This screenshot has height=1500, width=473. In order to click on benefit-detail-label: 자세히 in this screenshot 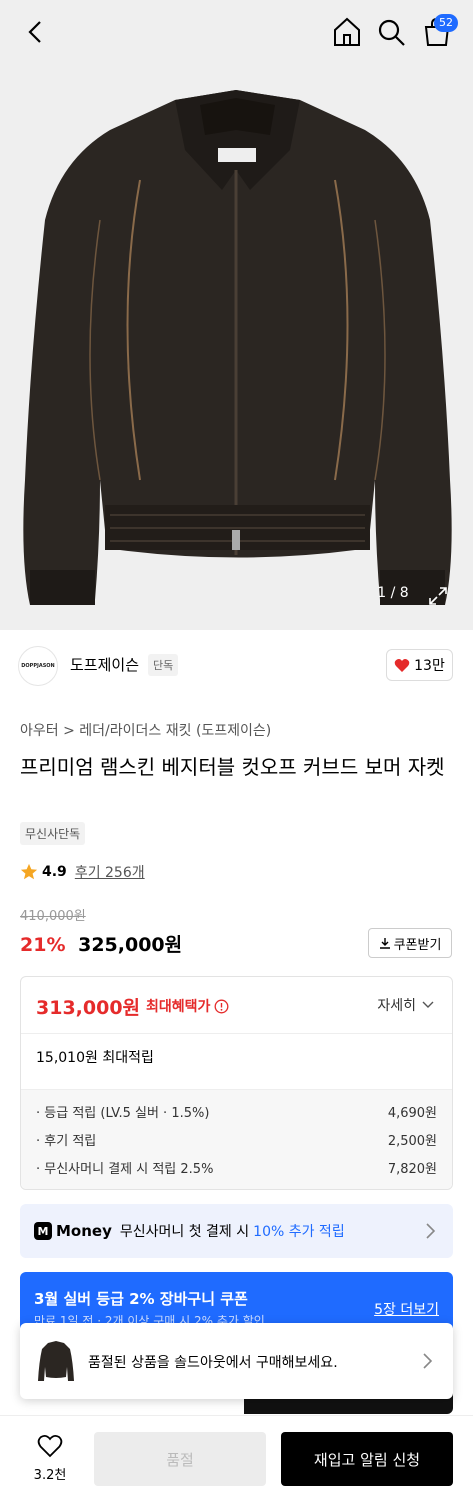, I will do `click(396, 1006)`.